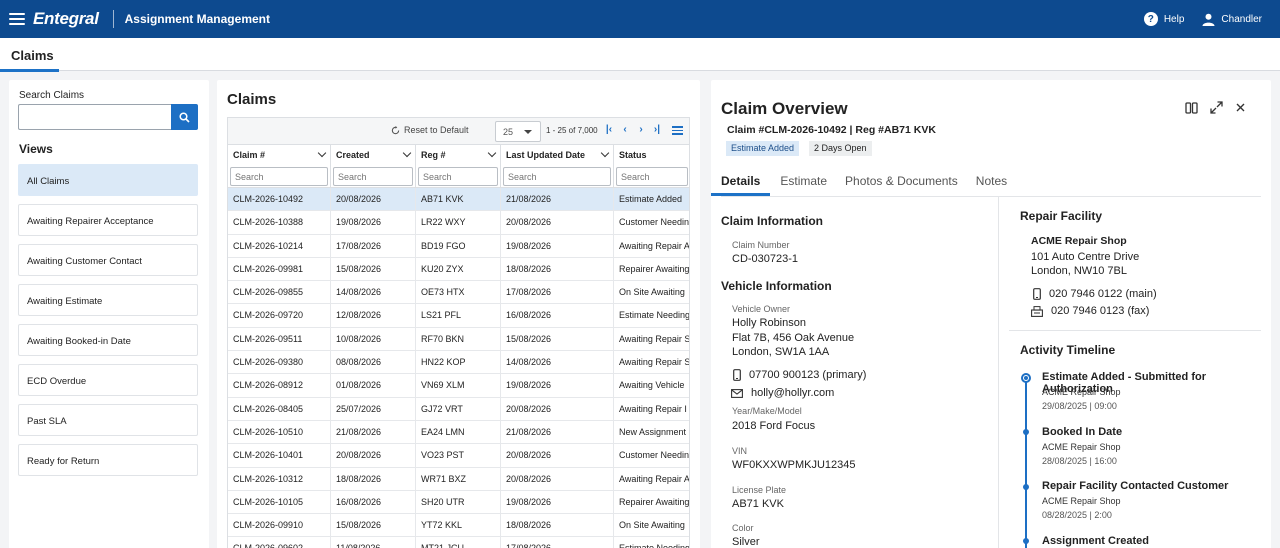 The width and height of the screenshot is (1280, 548). Describe the element at coordinates (609, 129) in the screenshot. I see `first-page-icon: |‹` at that location.